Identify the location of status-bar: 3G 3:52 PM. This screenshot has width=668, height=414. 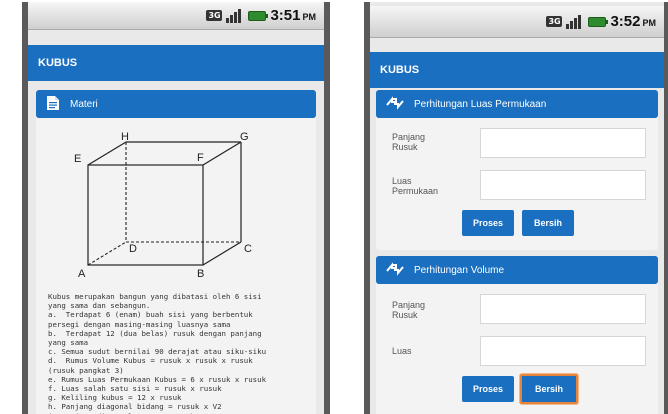
(517, 22).